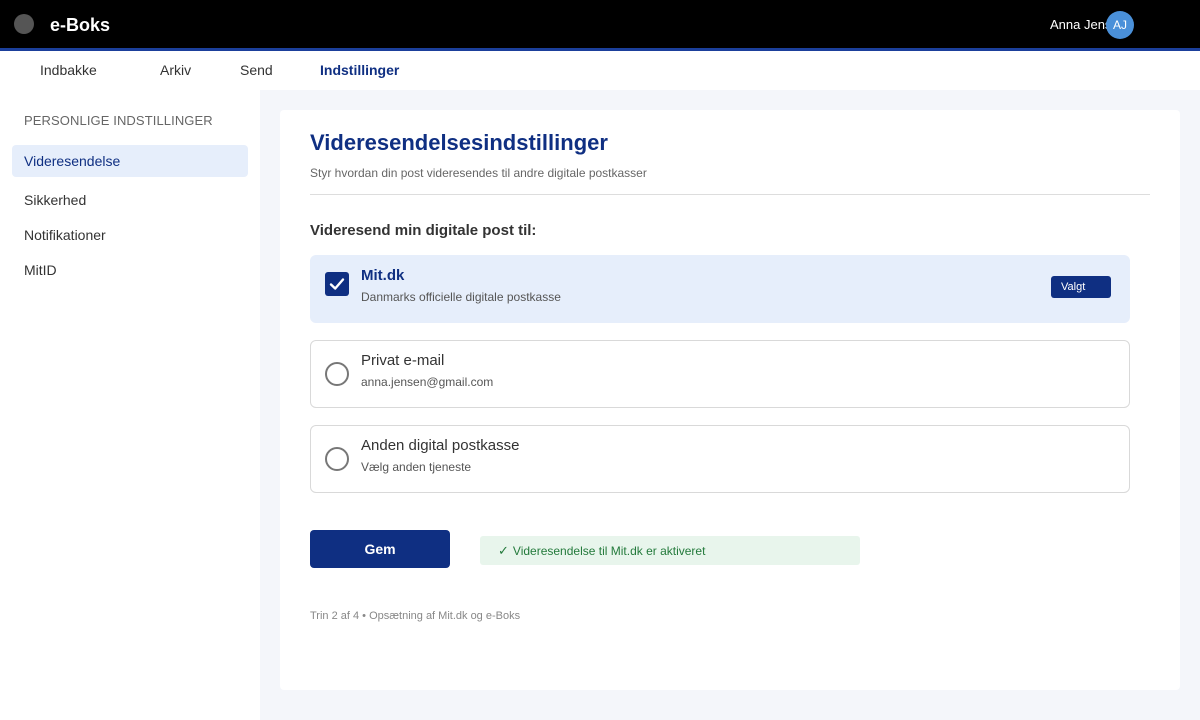 The image size is (1200, 720). I want to click on sidebar-item-notifikationer: Notifikationer, so click(130, 235).